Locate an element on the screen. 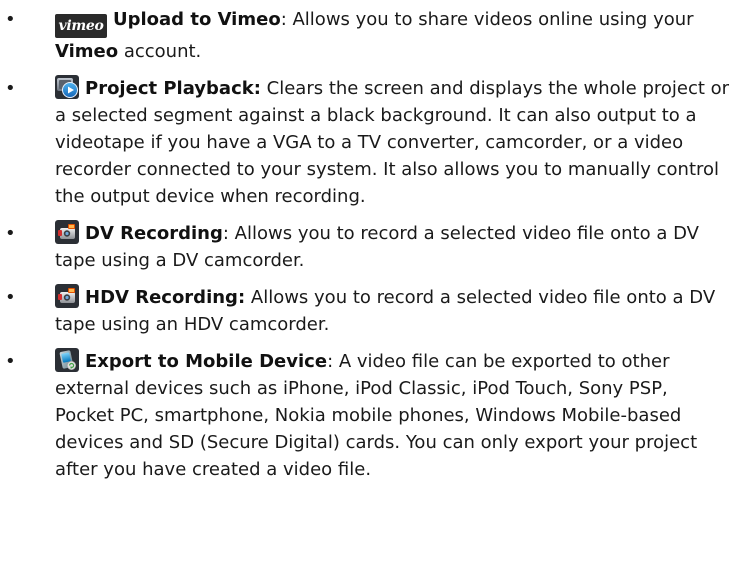 The height and width of the screenshot is (567, 739). item-title: Upload to Vimeo is located at coordinates (197, 19).